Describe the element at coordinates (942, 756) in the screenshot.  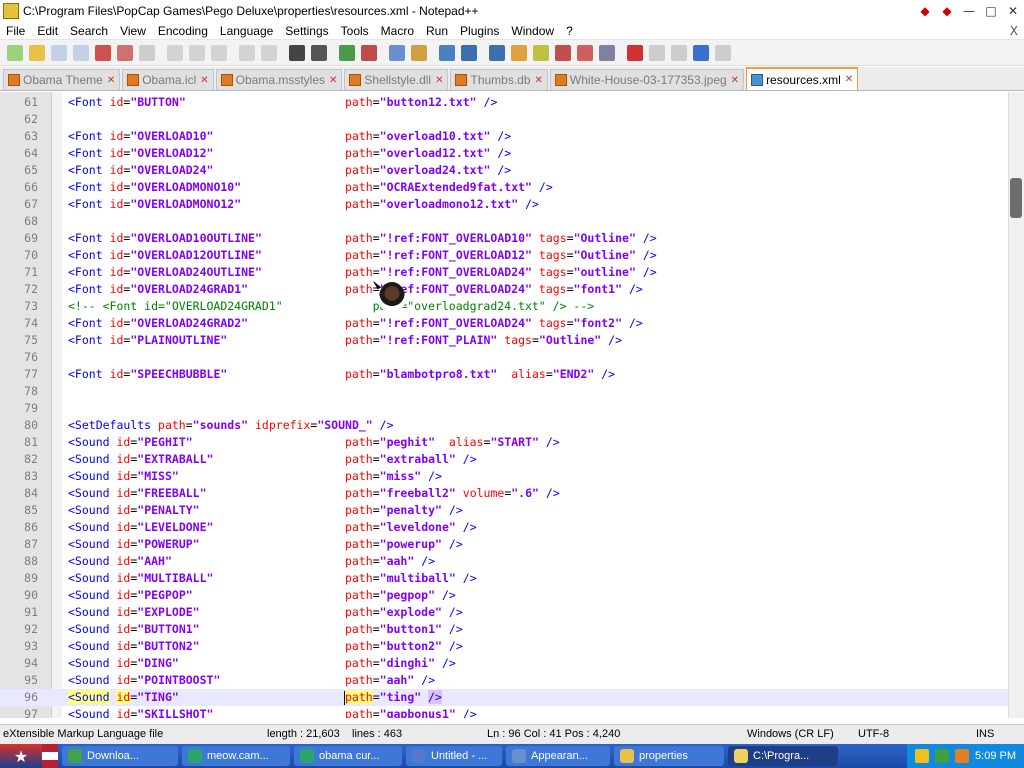
I see `tray-network-icon` at that location.